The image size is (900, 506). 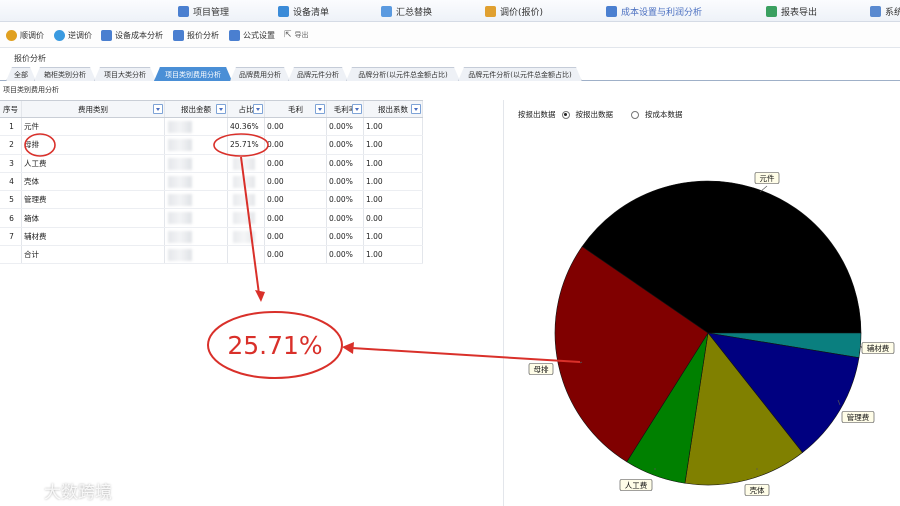 What do you see at coordinates (393, 218) in the screenshot?
I see `cell-coefficient: 0.00` at bounding box center [393, 218].